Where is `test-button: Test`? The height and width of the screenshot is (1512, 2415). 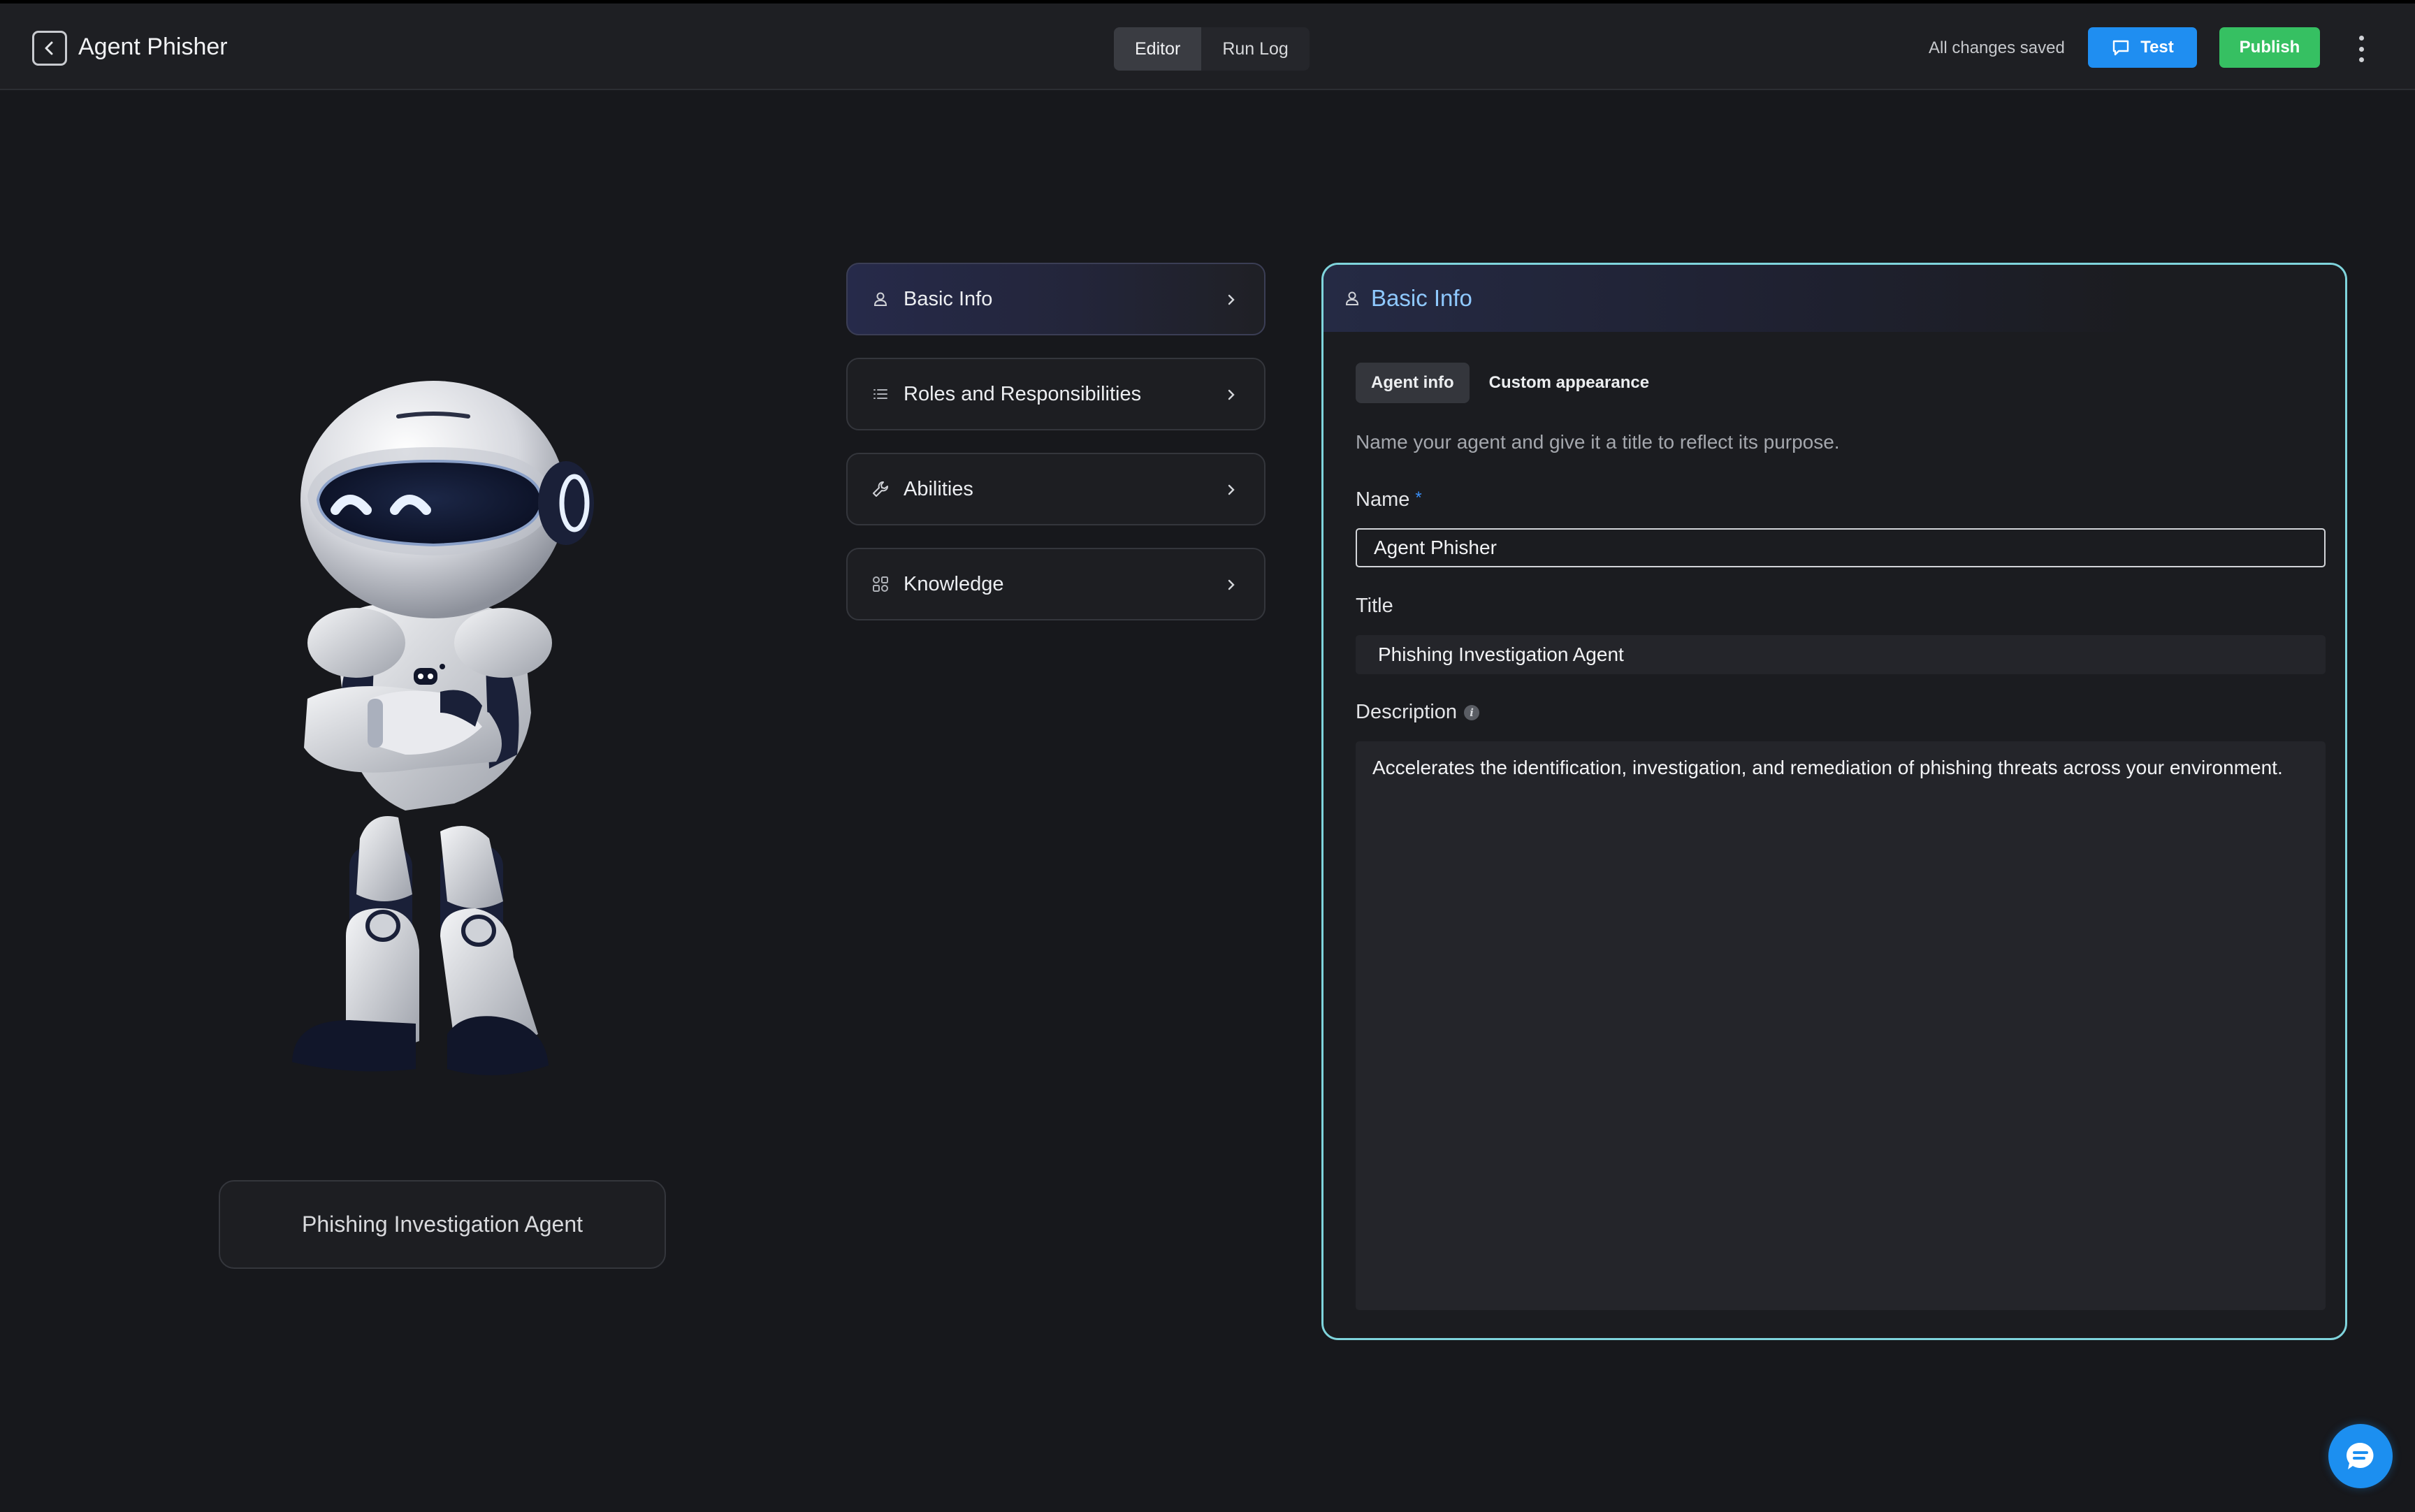 test-button: Test is located at coordinates (2142, 47).